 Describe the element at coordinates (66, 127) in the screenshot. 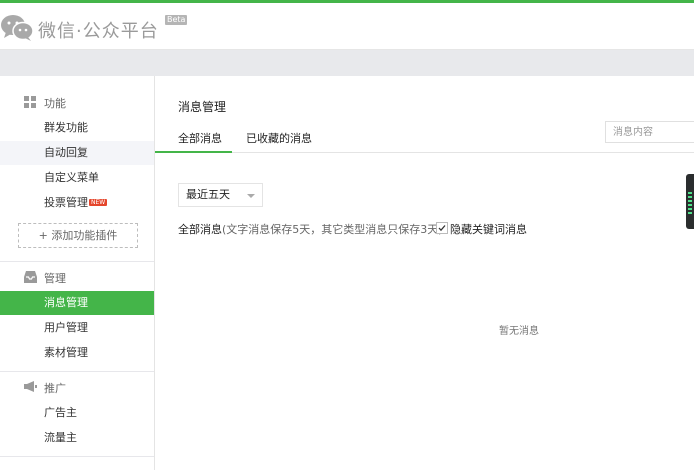

I see `sidebar-item-label: 群发功能` at that location.